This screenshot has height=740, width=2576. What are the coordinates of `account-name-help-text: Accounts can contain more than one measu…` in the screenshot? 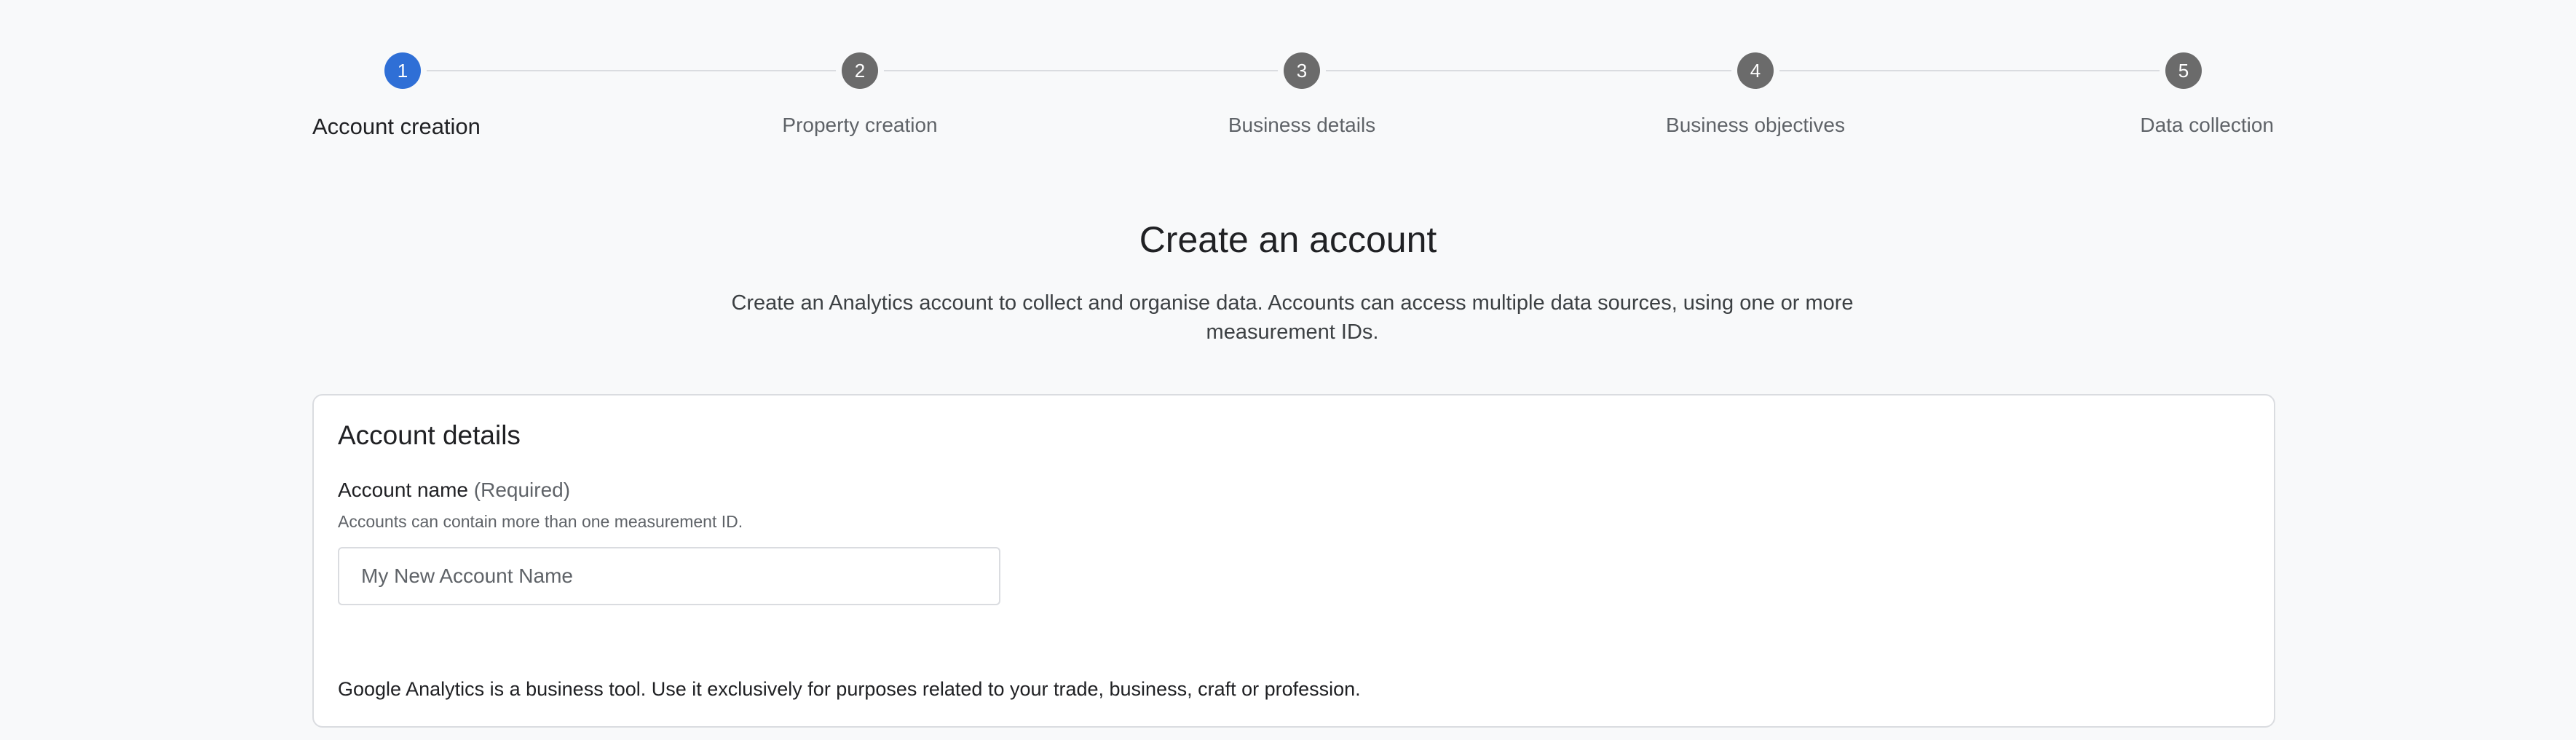 It's located at (541, 521).